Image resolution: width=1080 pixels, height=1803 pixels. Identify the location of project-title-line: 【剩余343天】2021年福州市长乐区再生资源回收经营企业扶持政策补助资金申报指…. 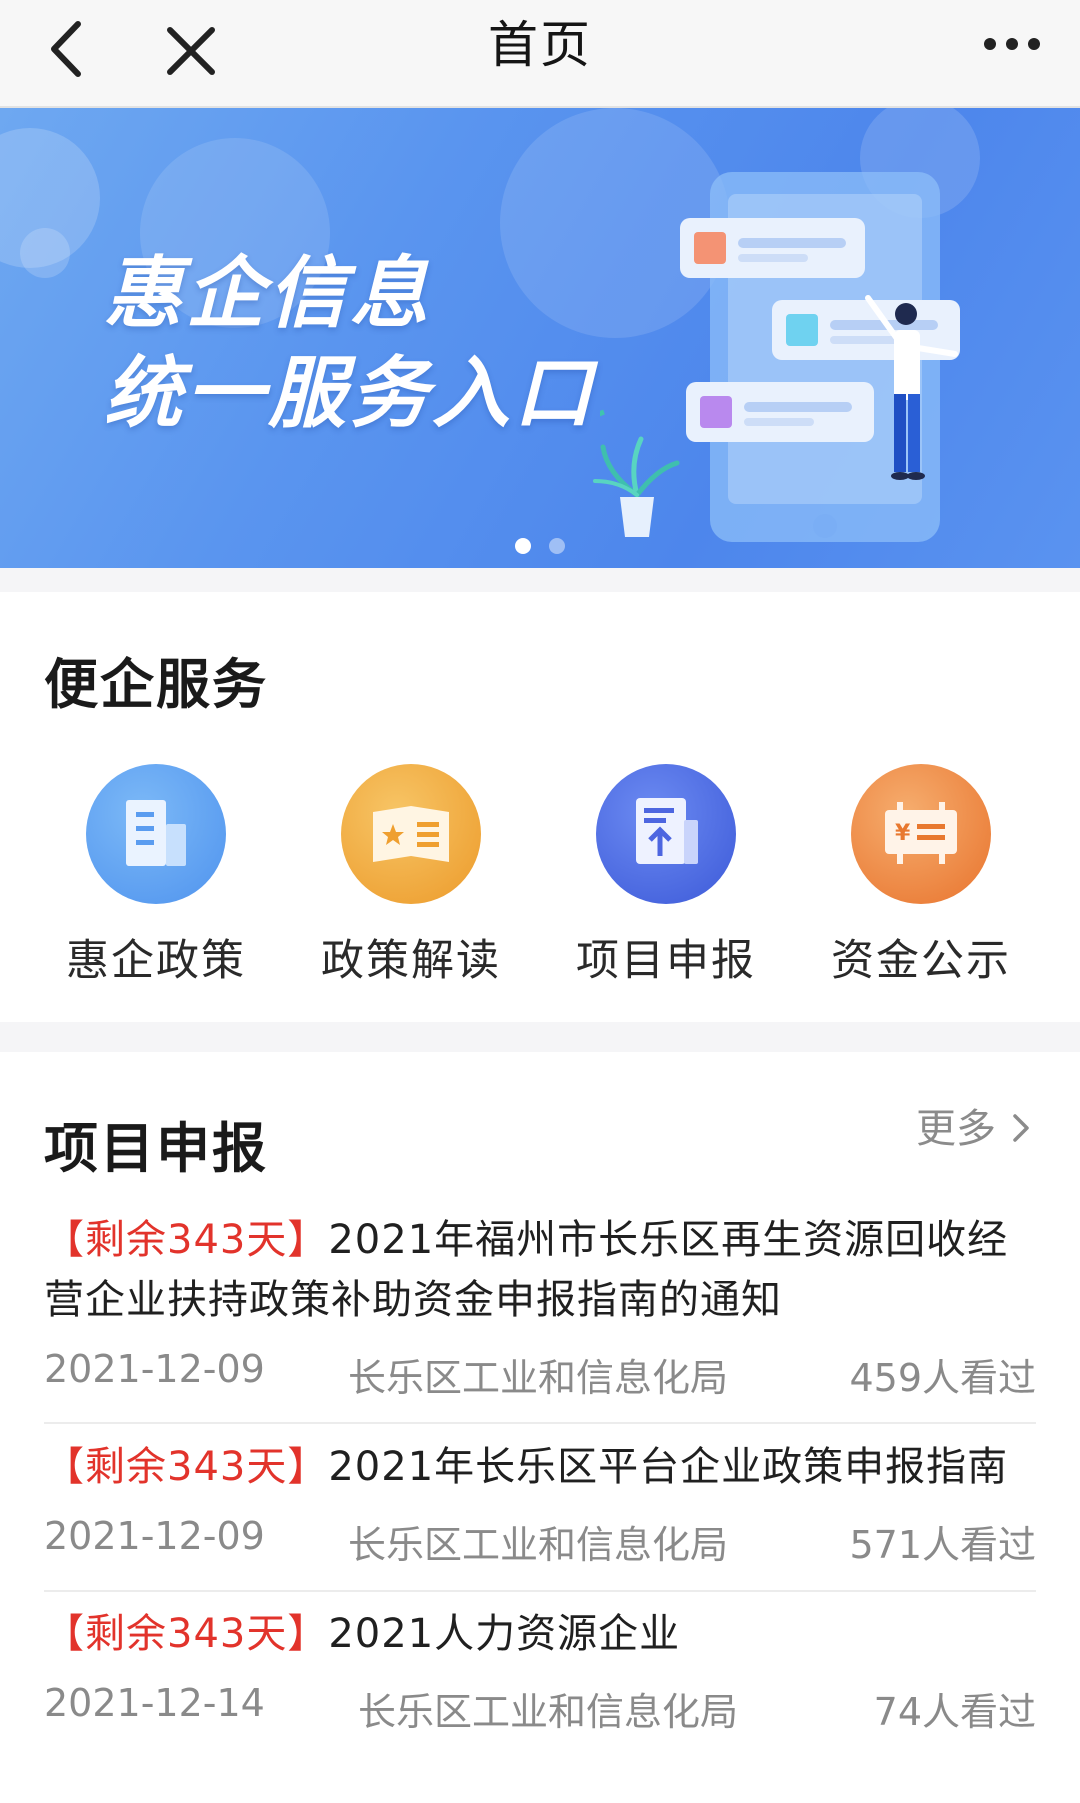
(540, 1270).